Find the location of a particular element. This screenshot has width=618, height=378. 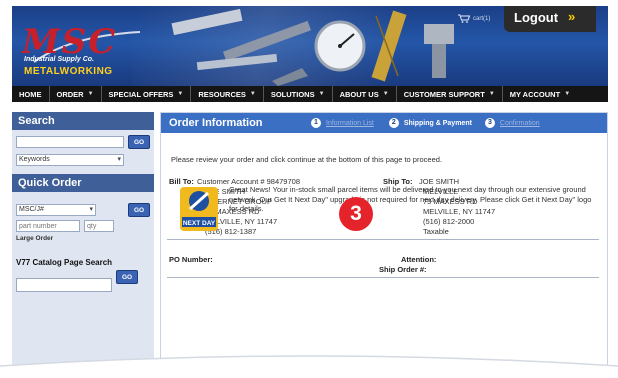

ship-to-line: (516) 812-2000 is located at coordinates (449, 221).